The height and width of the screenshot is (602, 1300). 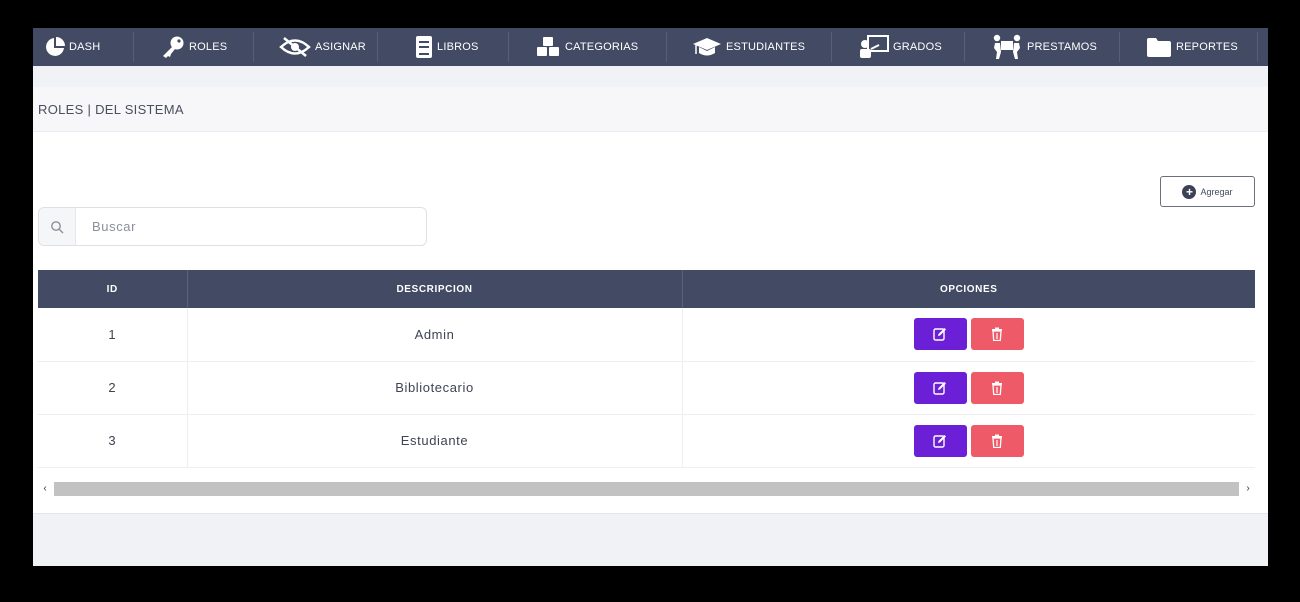 What do you see at coordinates (435, 289) in the screenshot?
I see `column-header-descripcion: DESCRIPCION` at bounding box center [435, 289].